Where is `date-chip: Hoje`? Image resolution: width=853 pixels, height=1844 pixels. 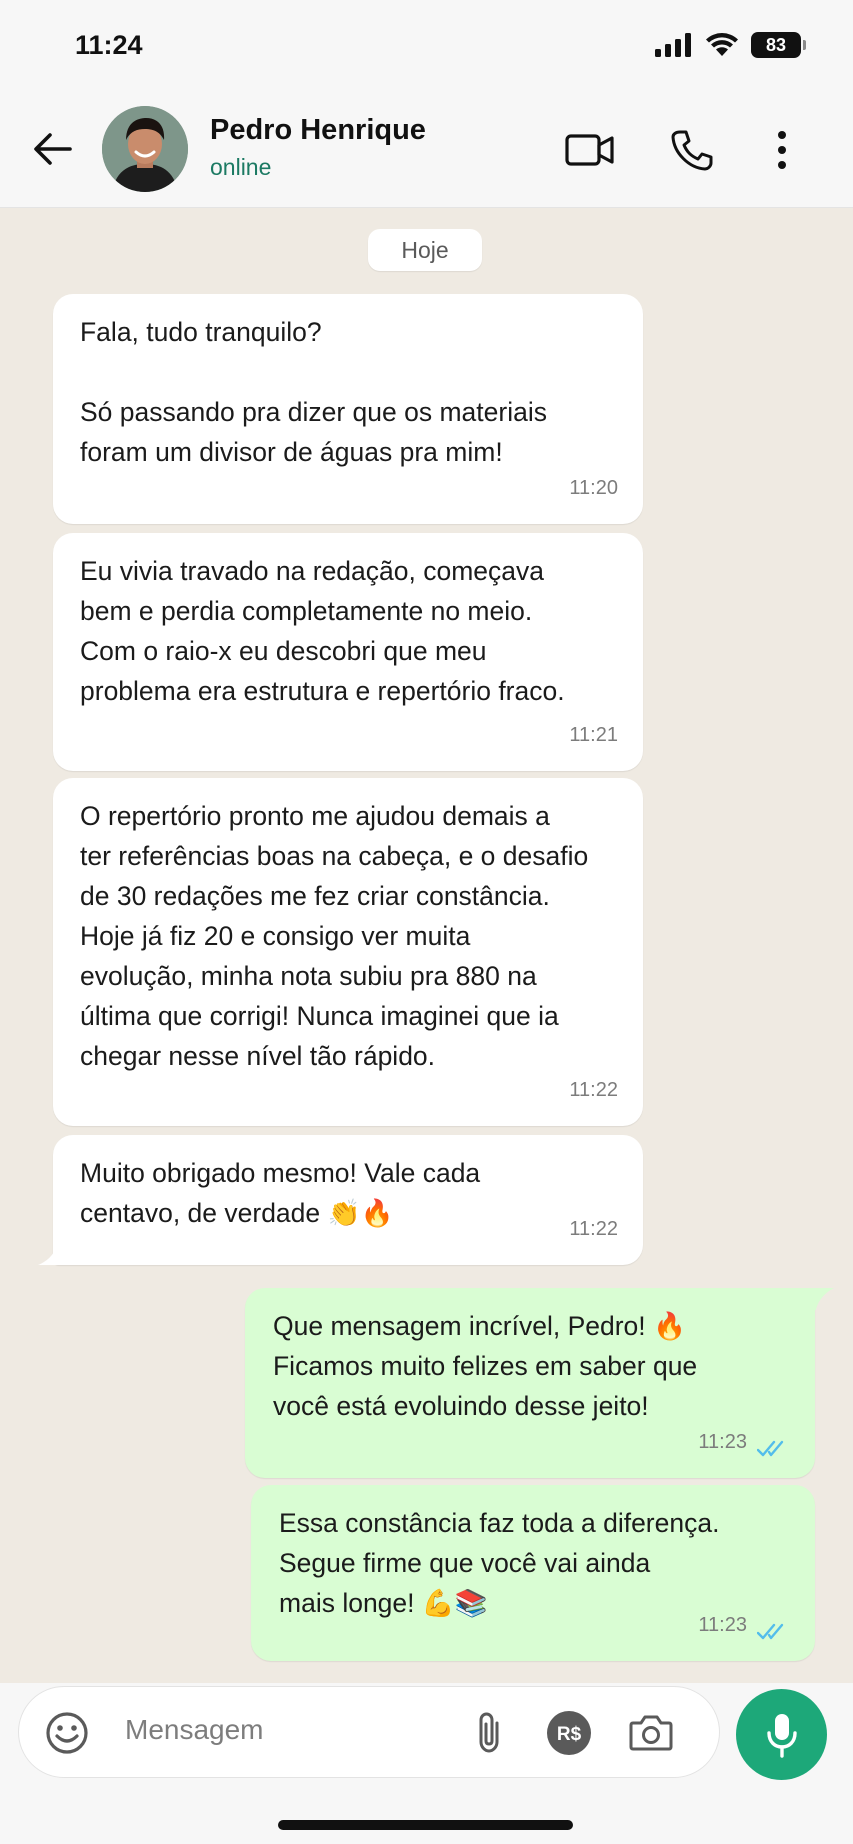
date-chip: Hoje is located at coordinates (425, 250).